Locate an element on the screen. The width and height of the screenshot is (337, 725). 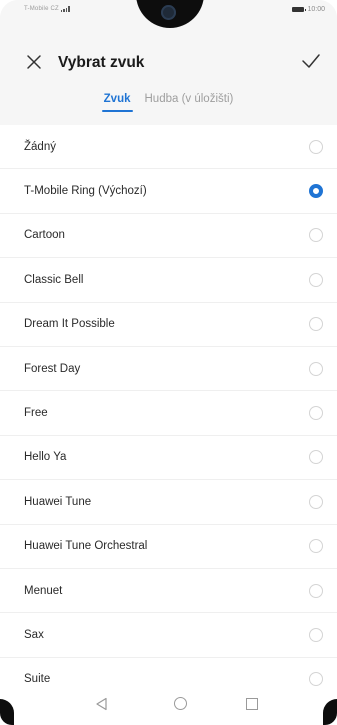
nav-back-button is located at coordinates (102, 704).